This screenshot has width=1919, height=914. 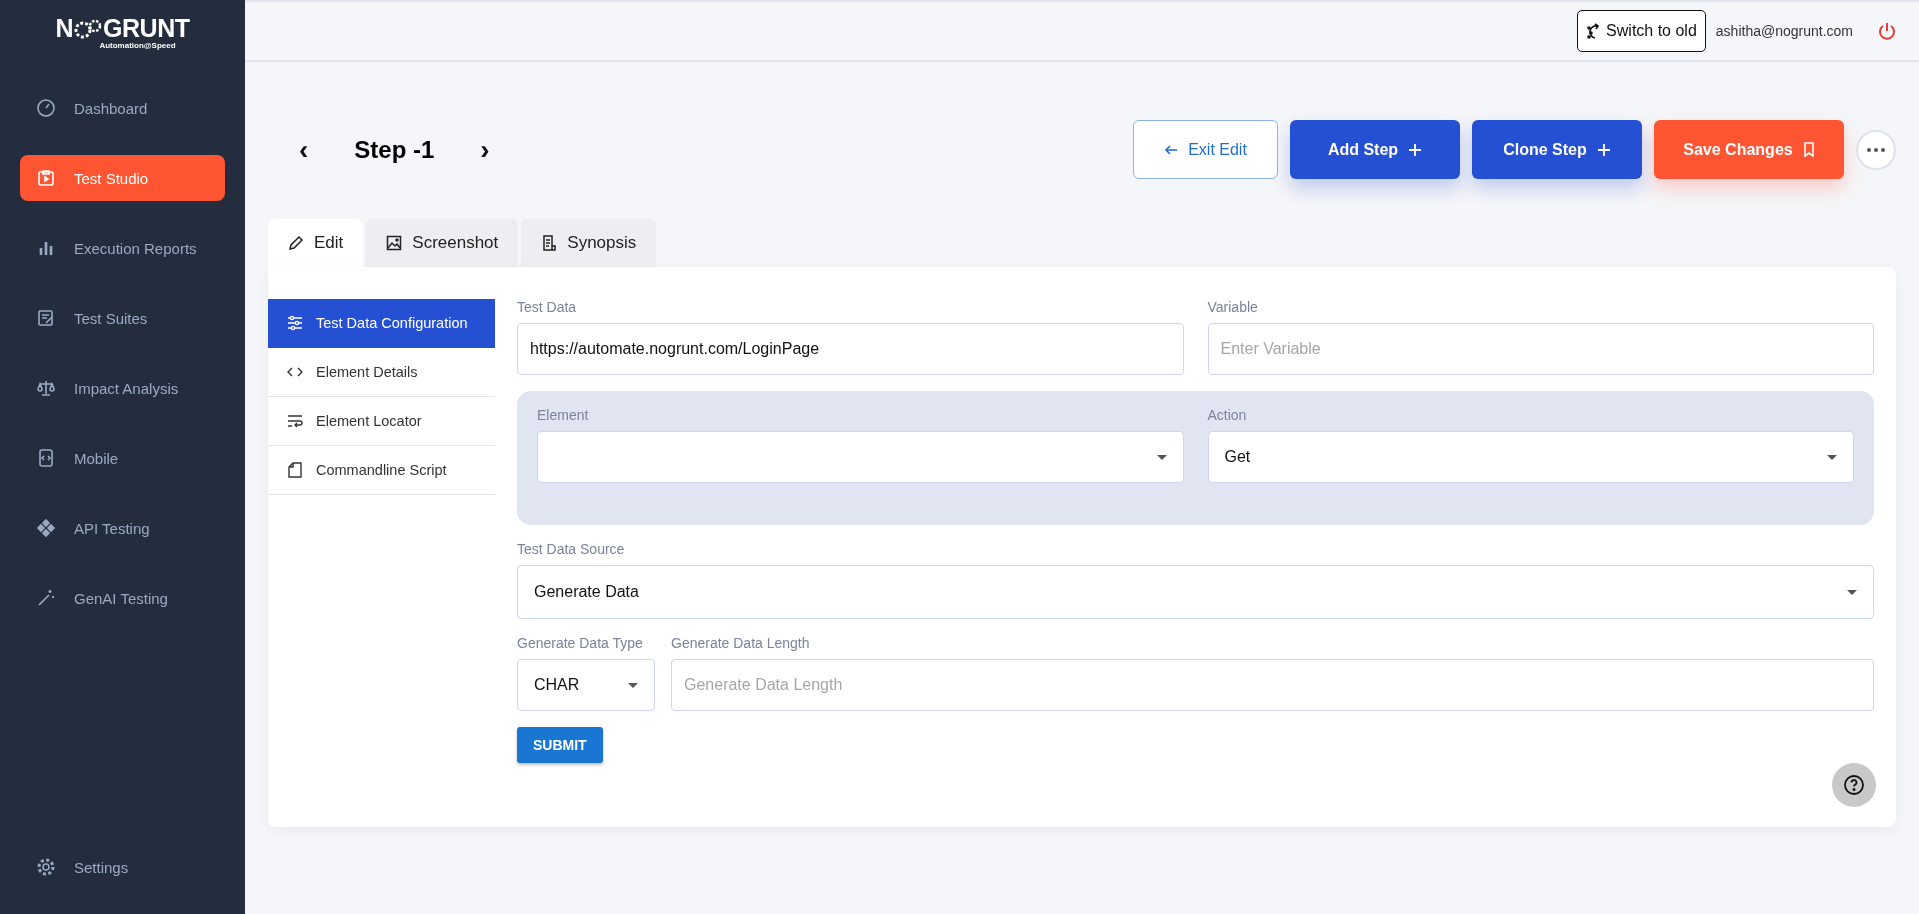 I want to click on logo-text: GRUNT, so click(x=146, y=28).